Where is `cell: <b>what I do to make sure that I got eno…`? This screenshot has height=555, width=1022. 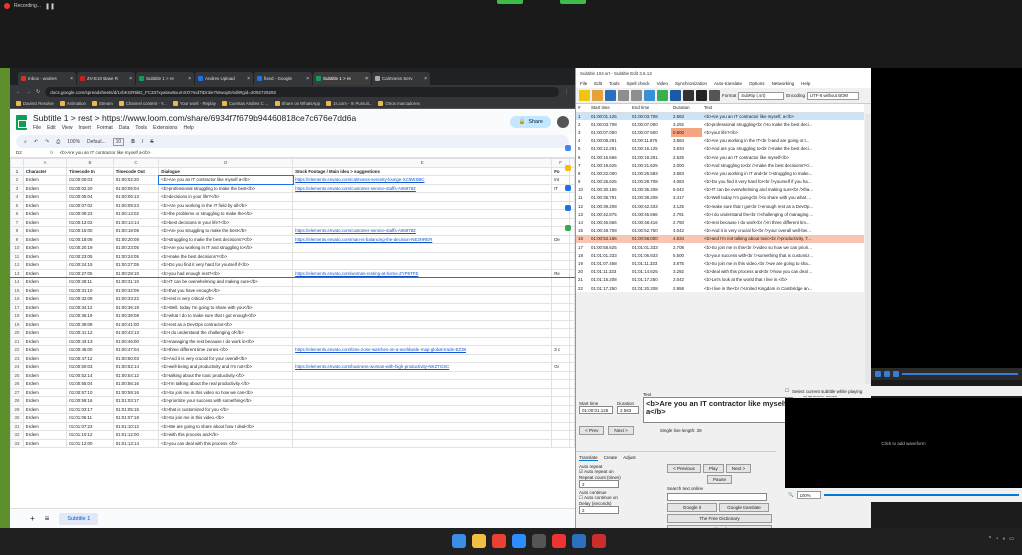
cell: <b>what I do to make sure that I got eno… is located at coordinates (226, 316).